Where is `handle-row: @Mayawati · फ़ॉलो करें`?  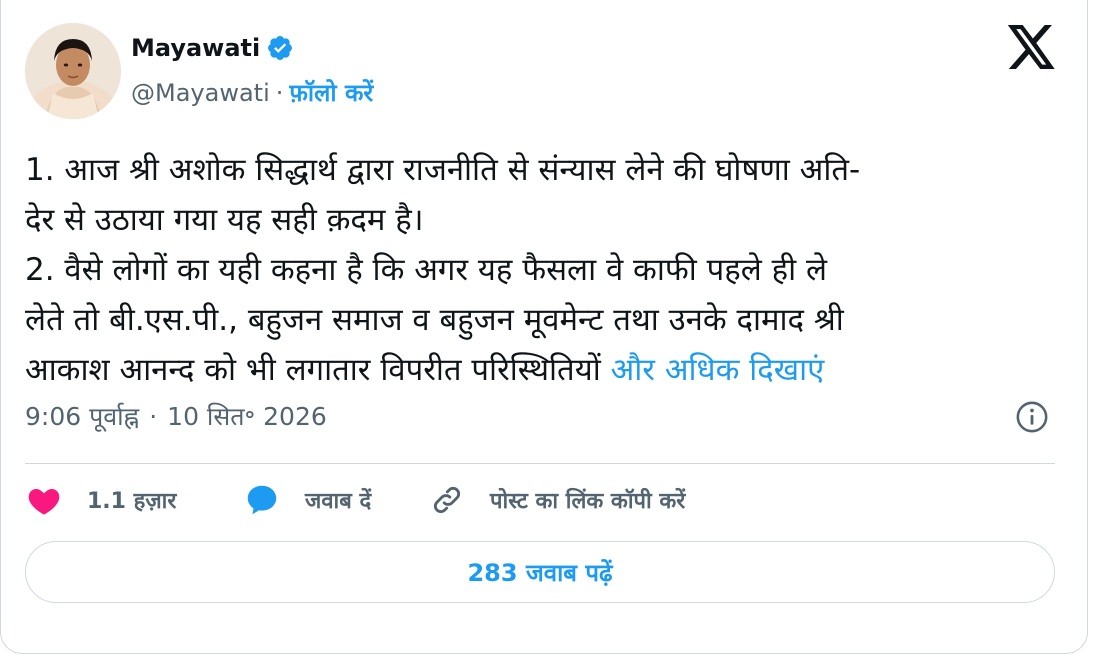 handle-row: @Mayawati · फ़ॉलो करें is located at coordinates (252, 93).